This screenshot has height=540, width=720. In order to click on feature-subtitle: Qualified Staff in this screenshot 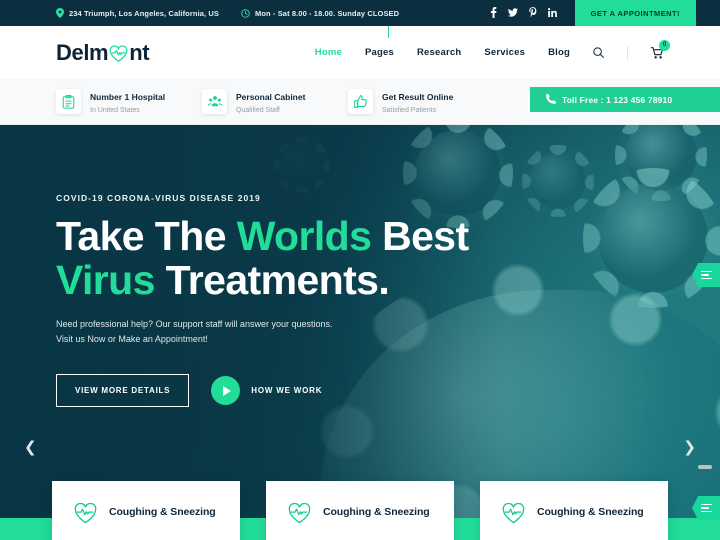, I will do `click(258, 111)`.